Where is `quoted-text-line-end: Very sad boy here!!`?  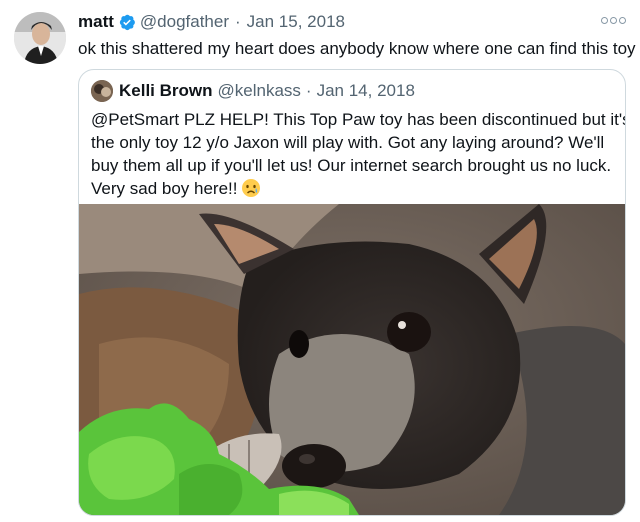 quoted-text-line-end: Very sad boy here!! is located at coordinates (164, 188).